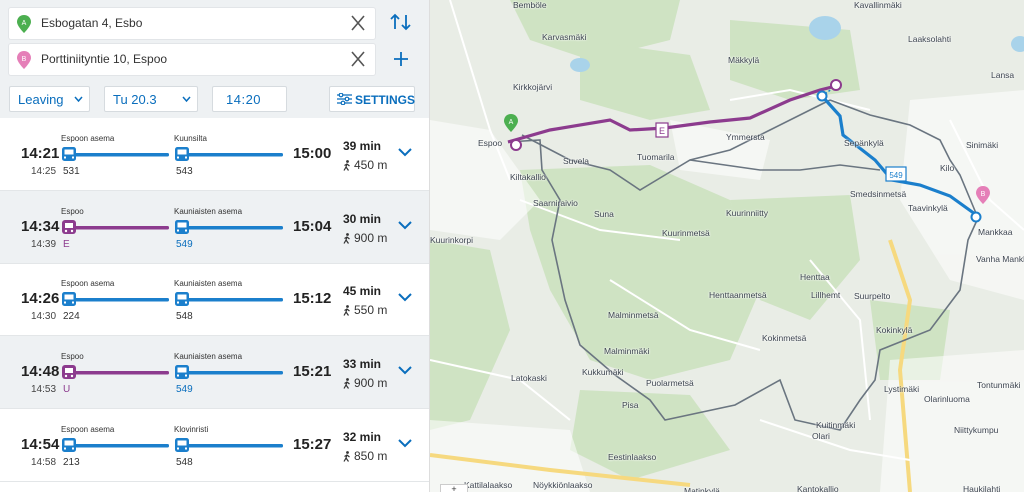 This screenshot has height=492, width=1024. I want to click on map-place-label: Kokinmetsä, so click(784, 338).